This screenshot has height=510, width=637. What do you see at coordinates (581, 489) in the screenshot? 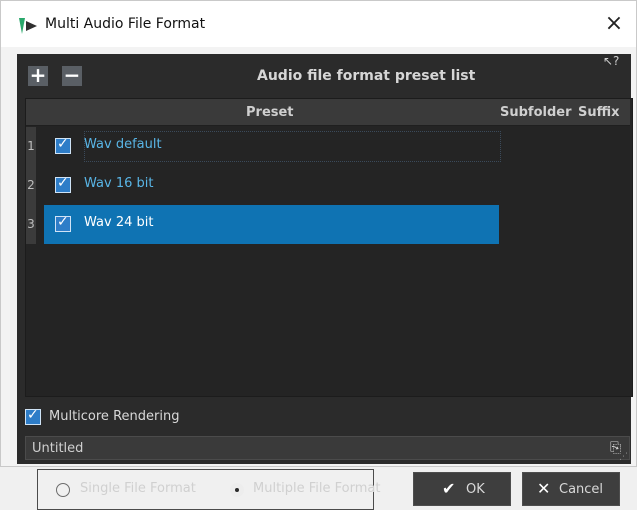
I see `cancel-button-label: Cancel` at bounding box center [581, 489].